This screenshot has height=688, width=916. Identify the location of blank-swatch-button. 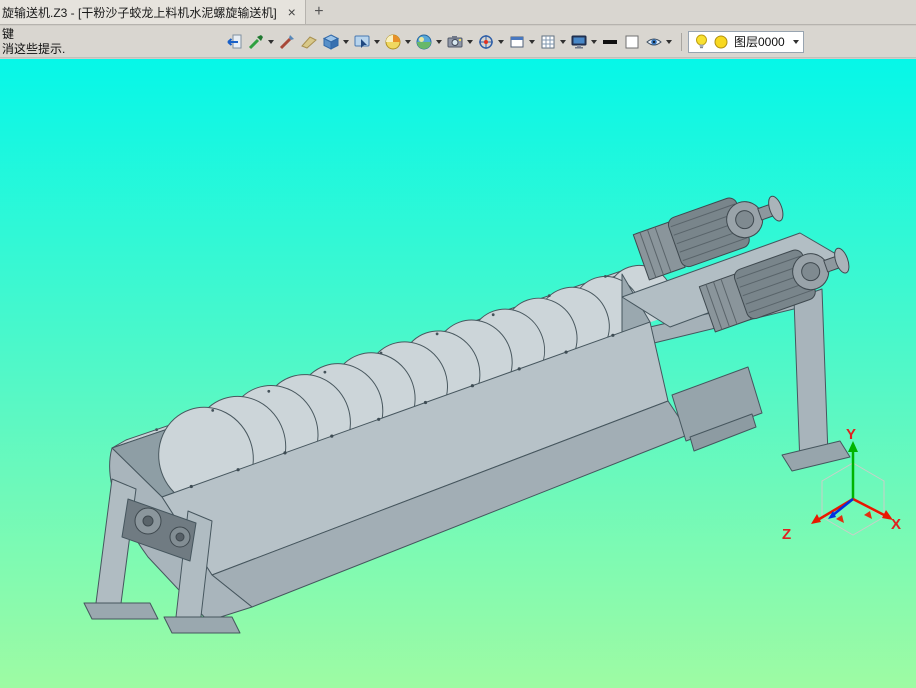
(632, 42).